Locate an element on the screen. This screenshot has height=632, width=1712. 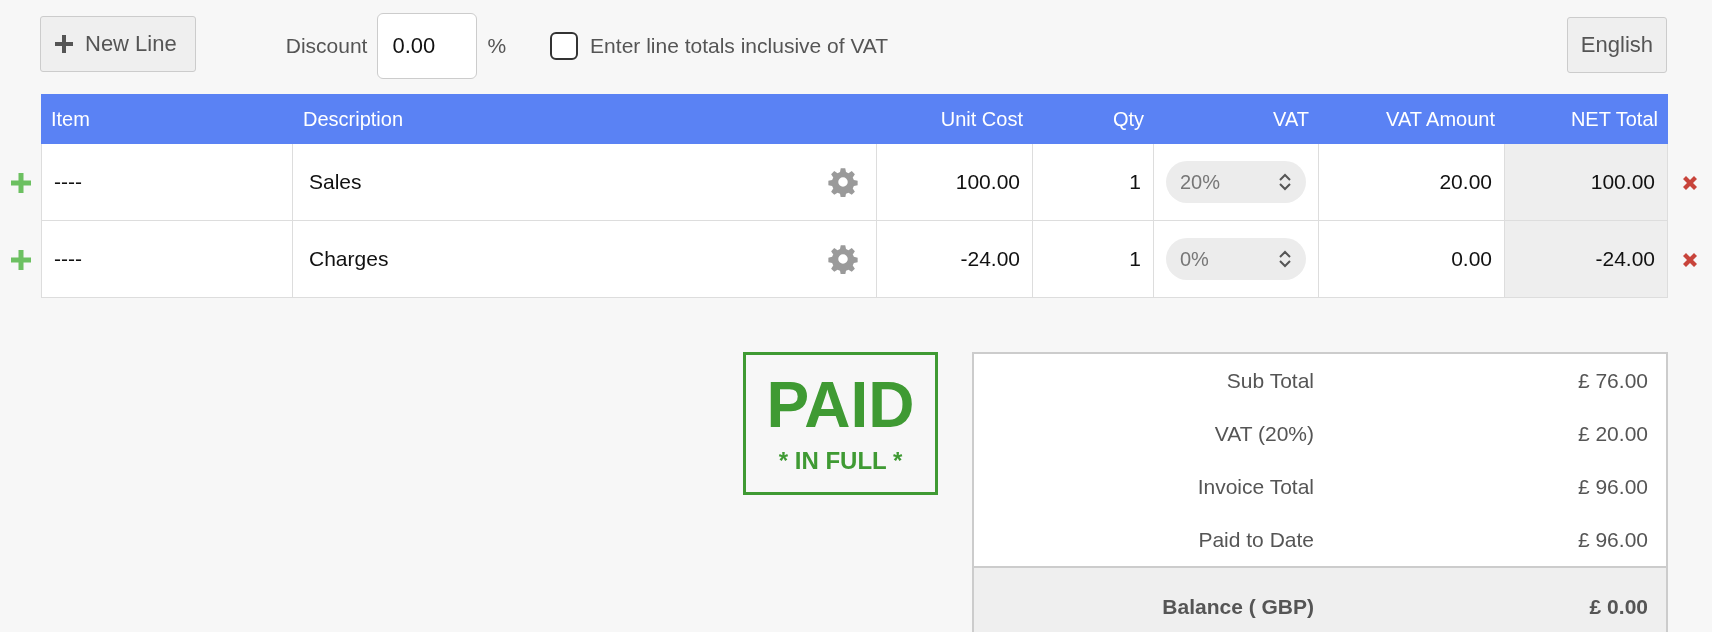
column-header: NET Total is located at coordinates (1586, 119).